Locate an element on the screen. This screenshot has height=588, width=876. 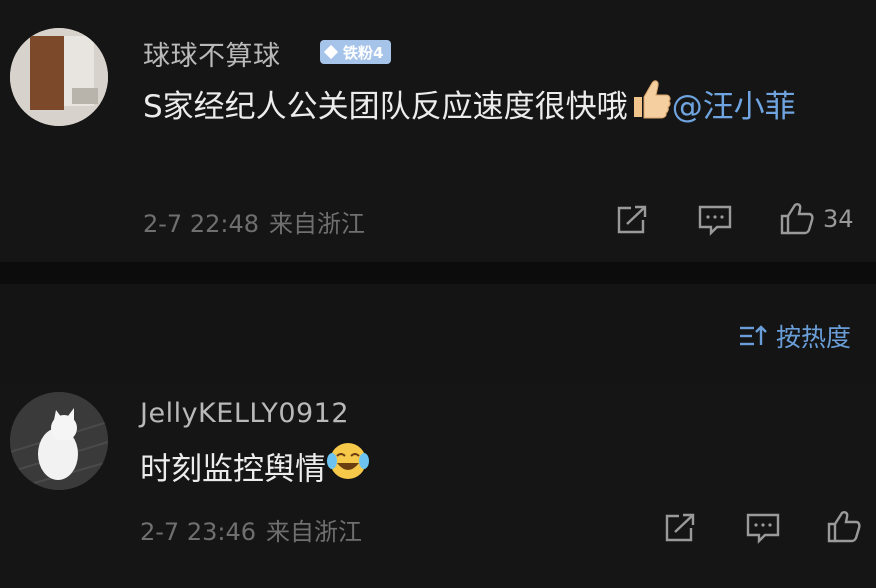
like-count: 34 is located at coordinates (838, 219).